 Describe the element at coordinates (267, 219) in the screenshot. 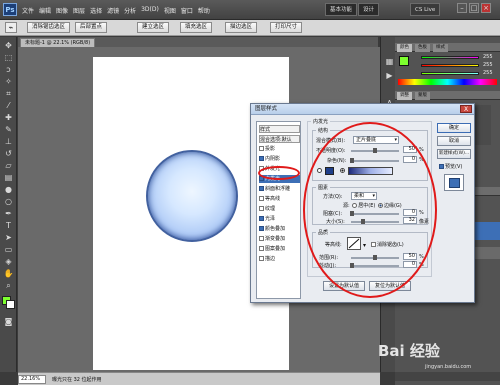

I see `style-list-item: 光泽` at that location.